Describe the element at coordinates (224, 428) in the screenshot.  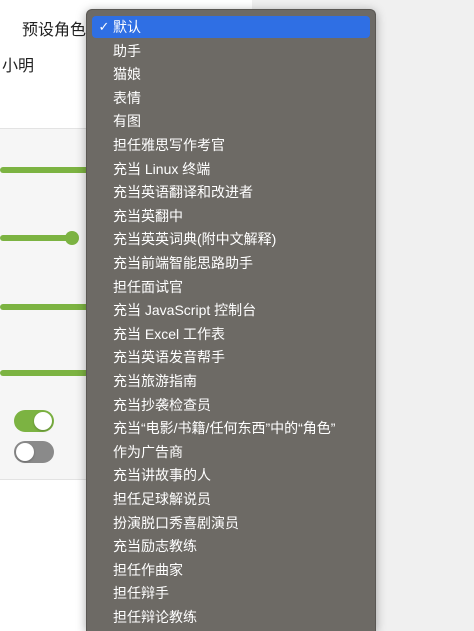
I see `menu-item-label: 充当“电影/书籍/任何东西”中的“角色”` at that location.